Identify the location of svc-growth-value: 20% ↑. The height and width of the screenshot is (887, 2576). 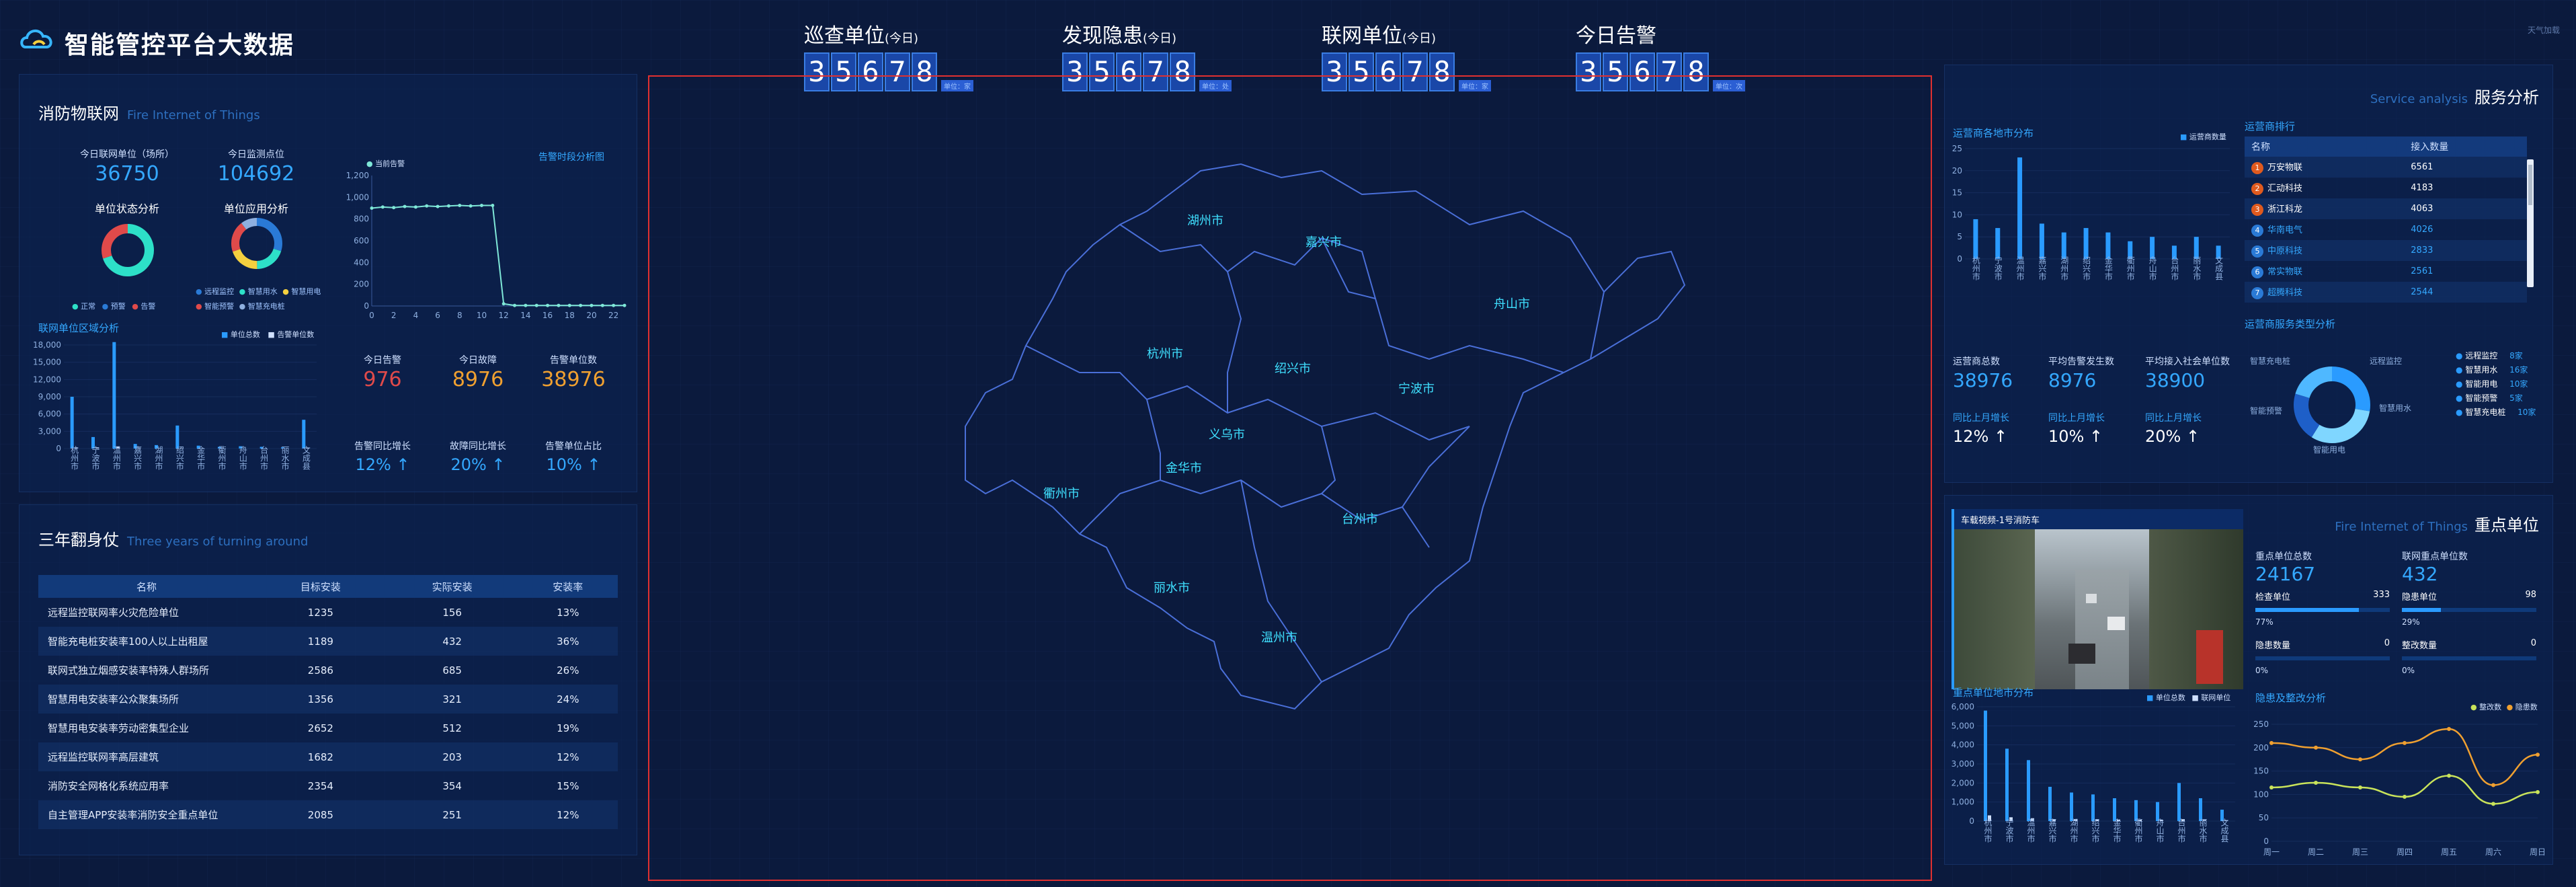
(2172, 436).